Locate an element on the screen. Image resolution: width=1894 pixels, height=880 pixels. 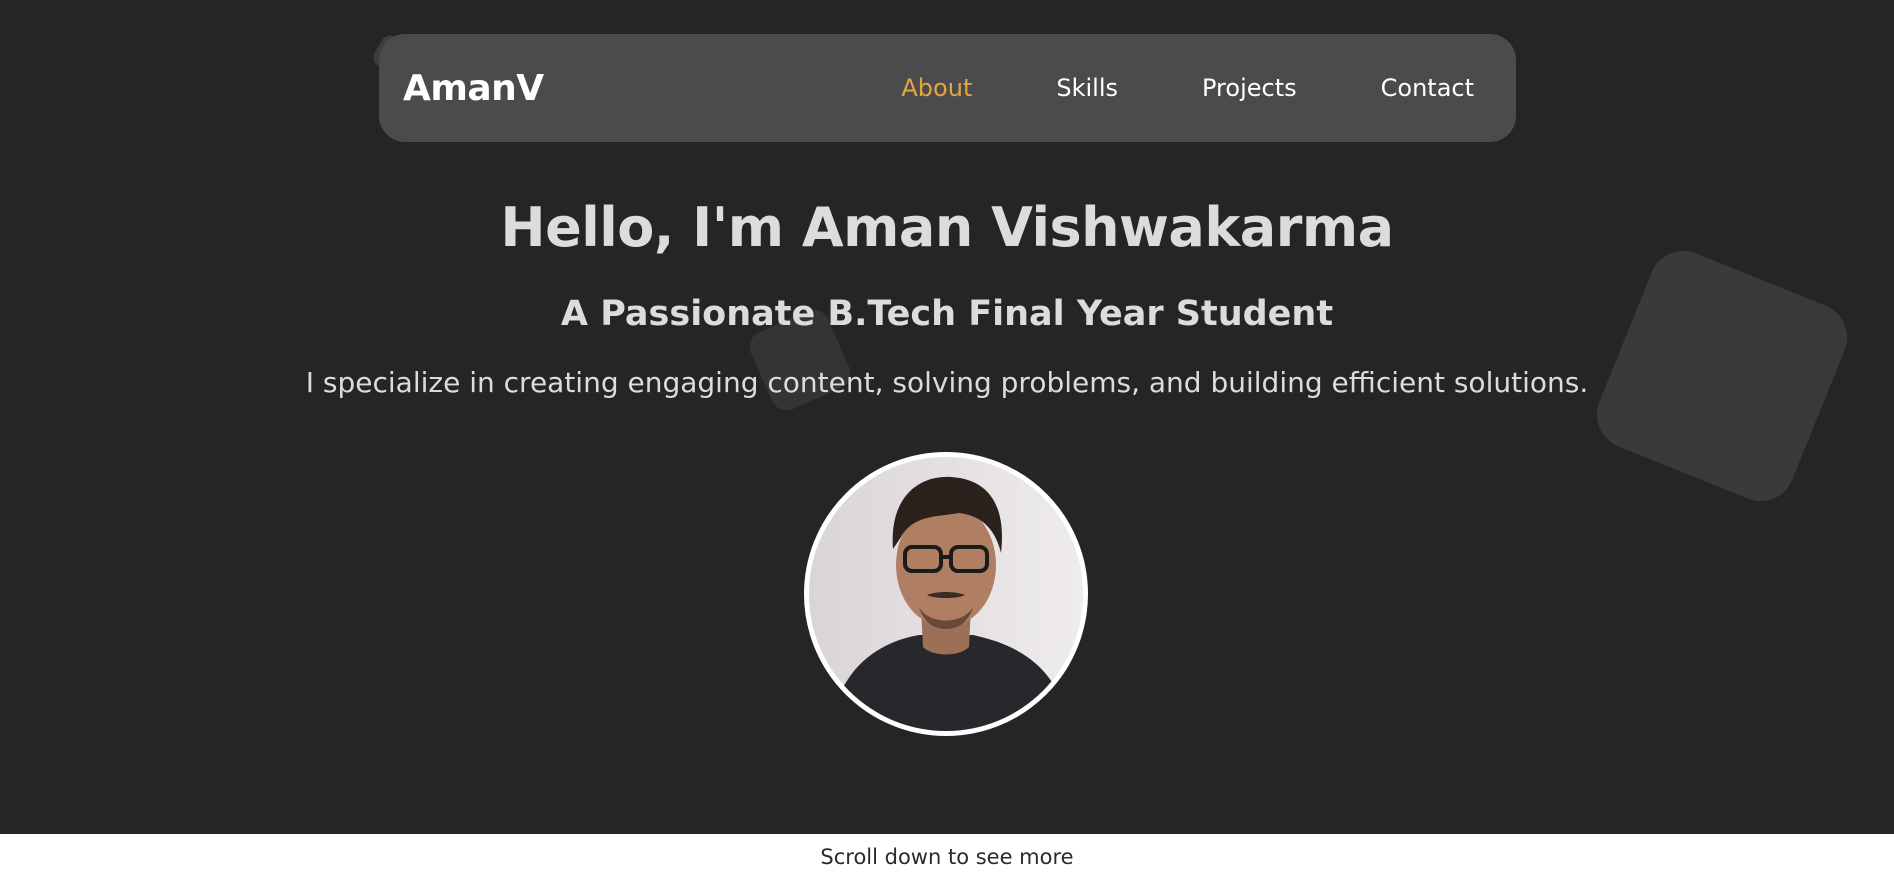
nav-link-contact: Contact is located at coordinates (1427, 88).